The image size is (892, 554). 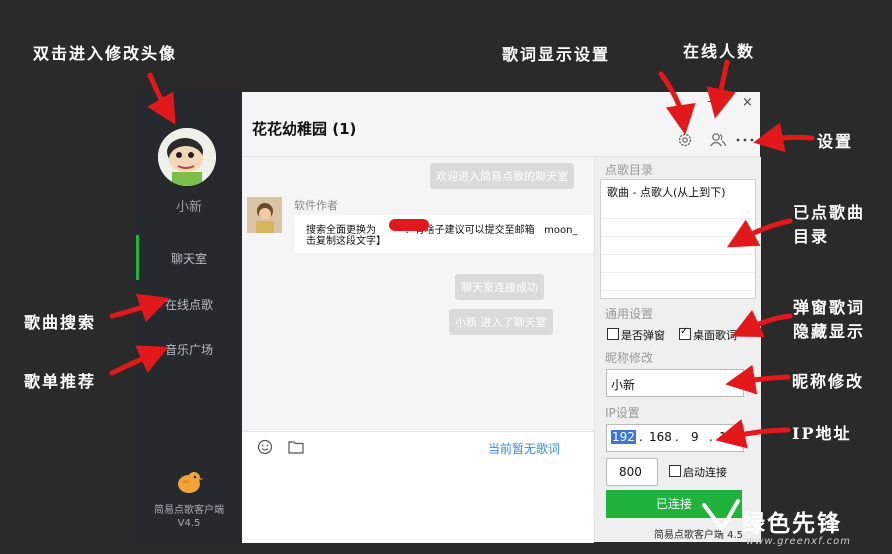 I want to click on arrow-to-music-square, so click(x=139, y=360).